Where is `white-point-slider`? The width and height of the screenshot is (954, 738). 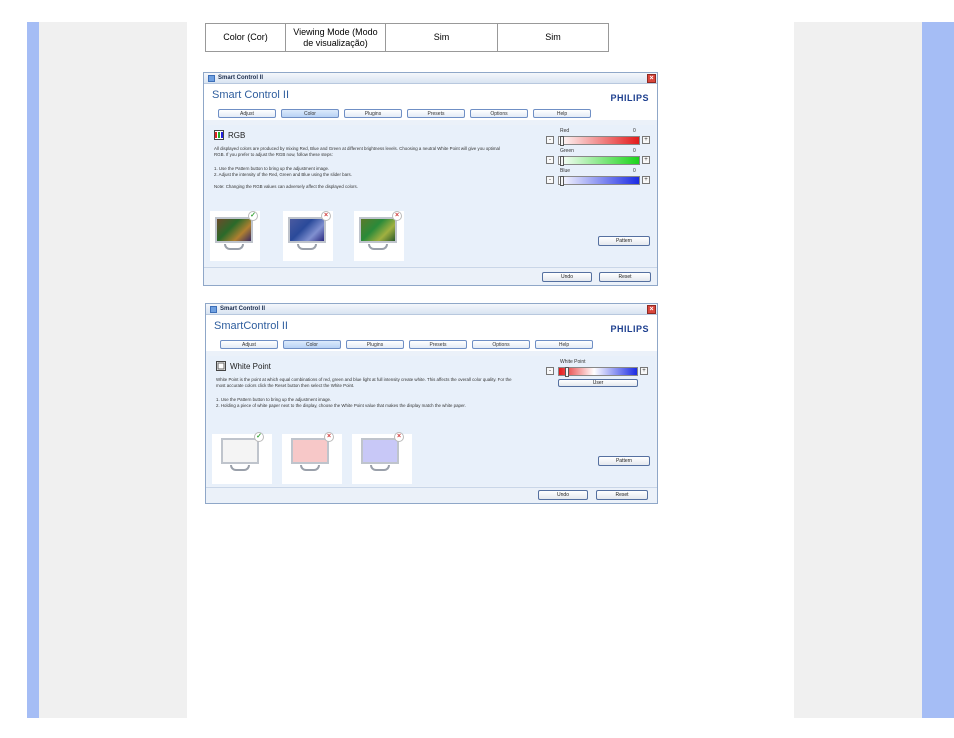 white-point-slider is located at coordinates (598, 372).